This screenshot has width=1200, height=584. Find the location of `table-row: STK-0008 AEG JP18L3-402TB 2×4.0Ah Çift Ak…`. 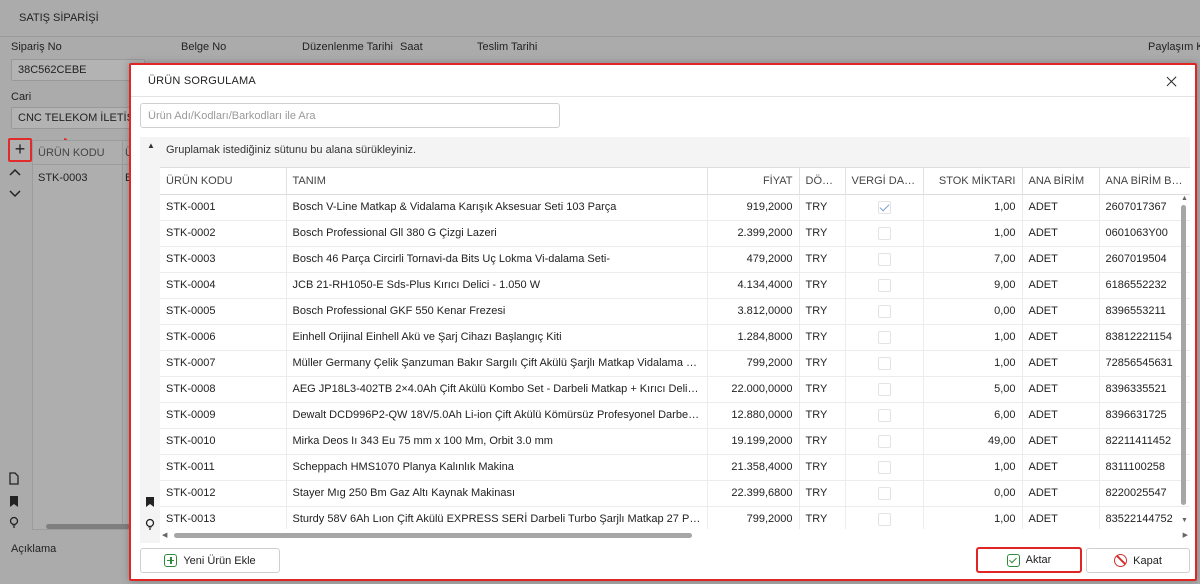

table-row: STK-0008 AEG JP18L3-402TB 2×4.0Ah Çift Ak… is located at coordinates (675, 389).